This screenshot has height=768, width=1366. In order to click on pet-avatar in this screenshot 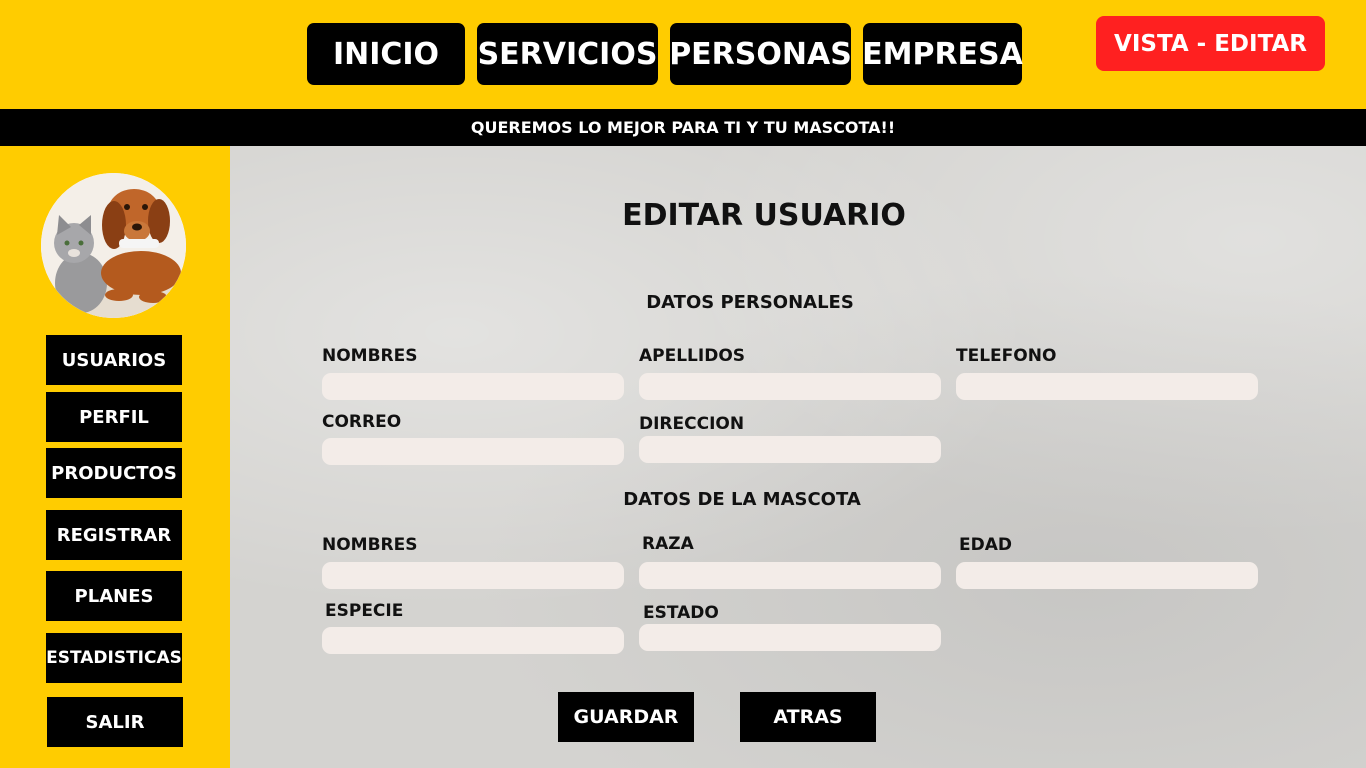, I will do `click(113, 245)`.